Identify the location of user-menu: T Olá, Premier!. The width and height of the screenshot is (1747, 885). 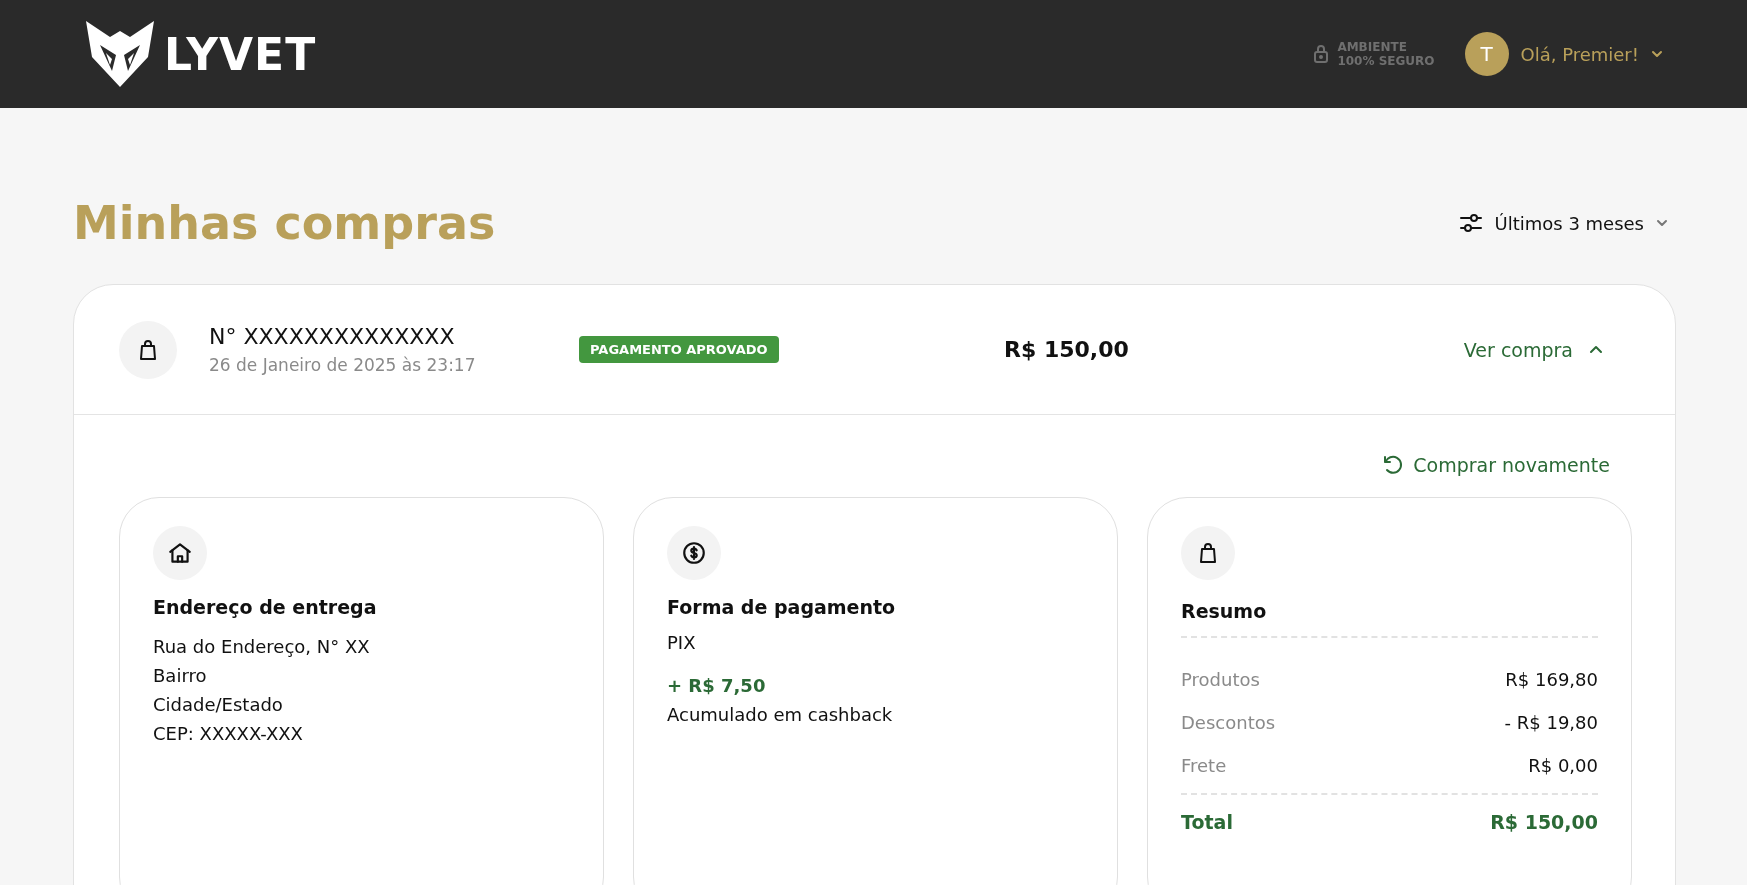
(1563, 54).